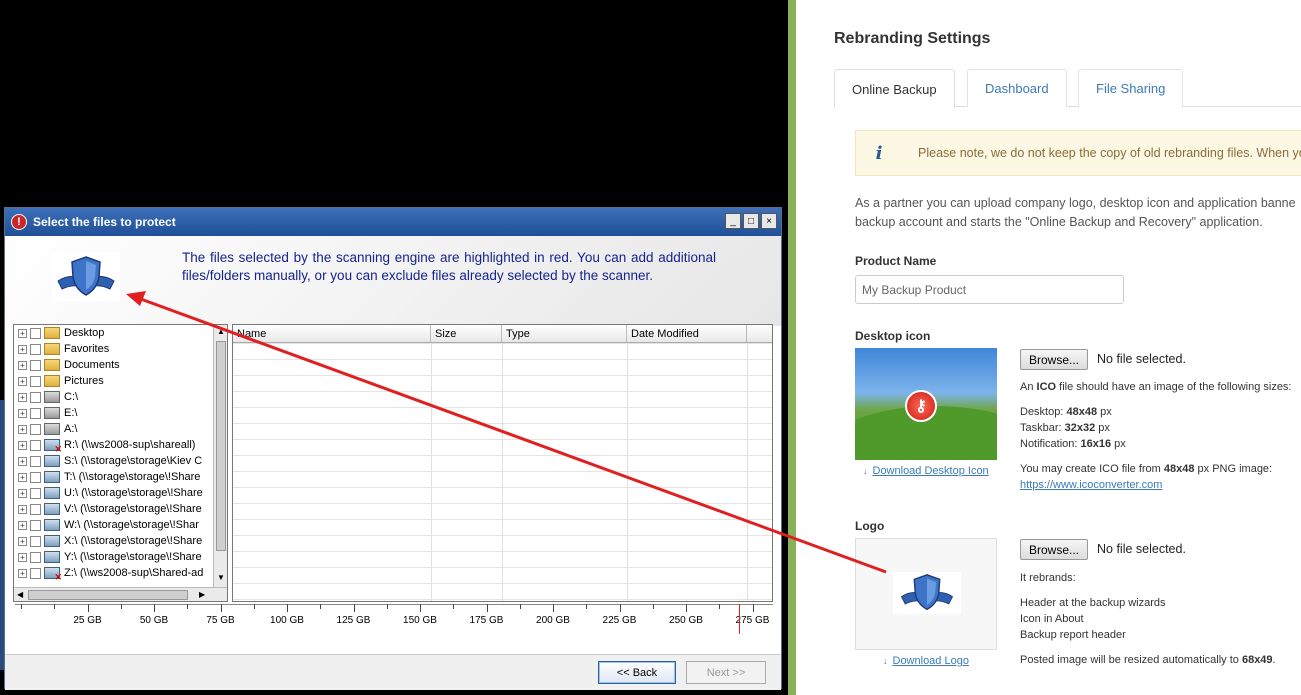 Image resolution: width=1301 pixels, height=695 pixels. What do you see at coordinates (553, 620) in the screenshot?
I see `ruler-label: 200 GB` at bounding box center [553, 620].